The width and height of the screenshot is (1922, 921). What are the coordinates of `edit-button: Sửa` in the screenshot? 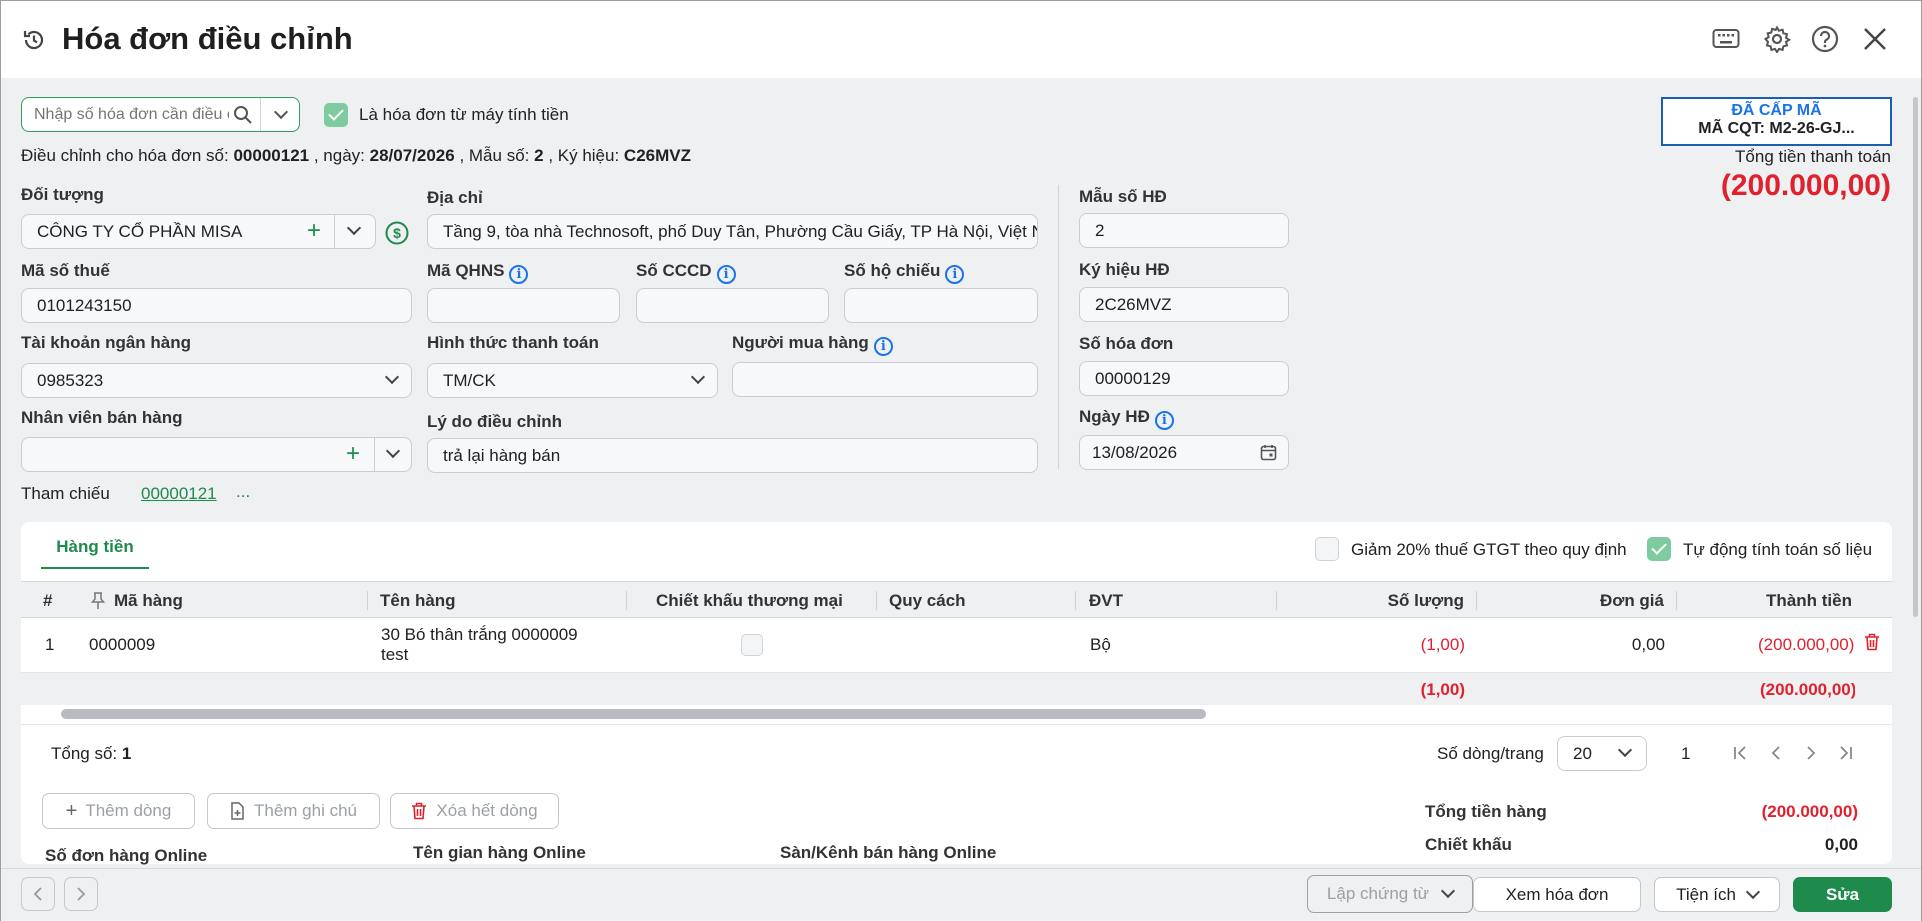 It's located at (1842, 894).